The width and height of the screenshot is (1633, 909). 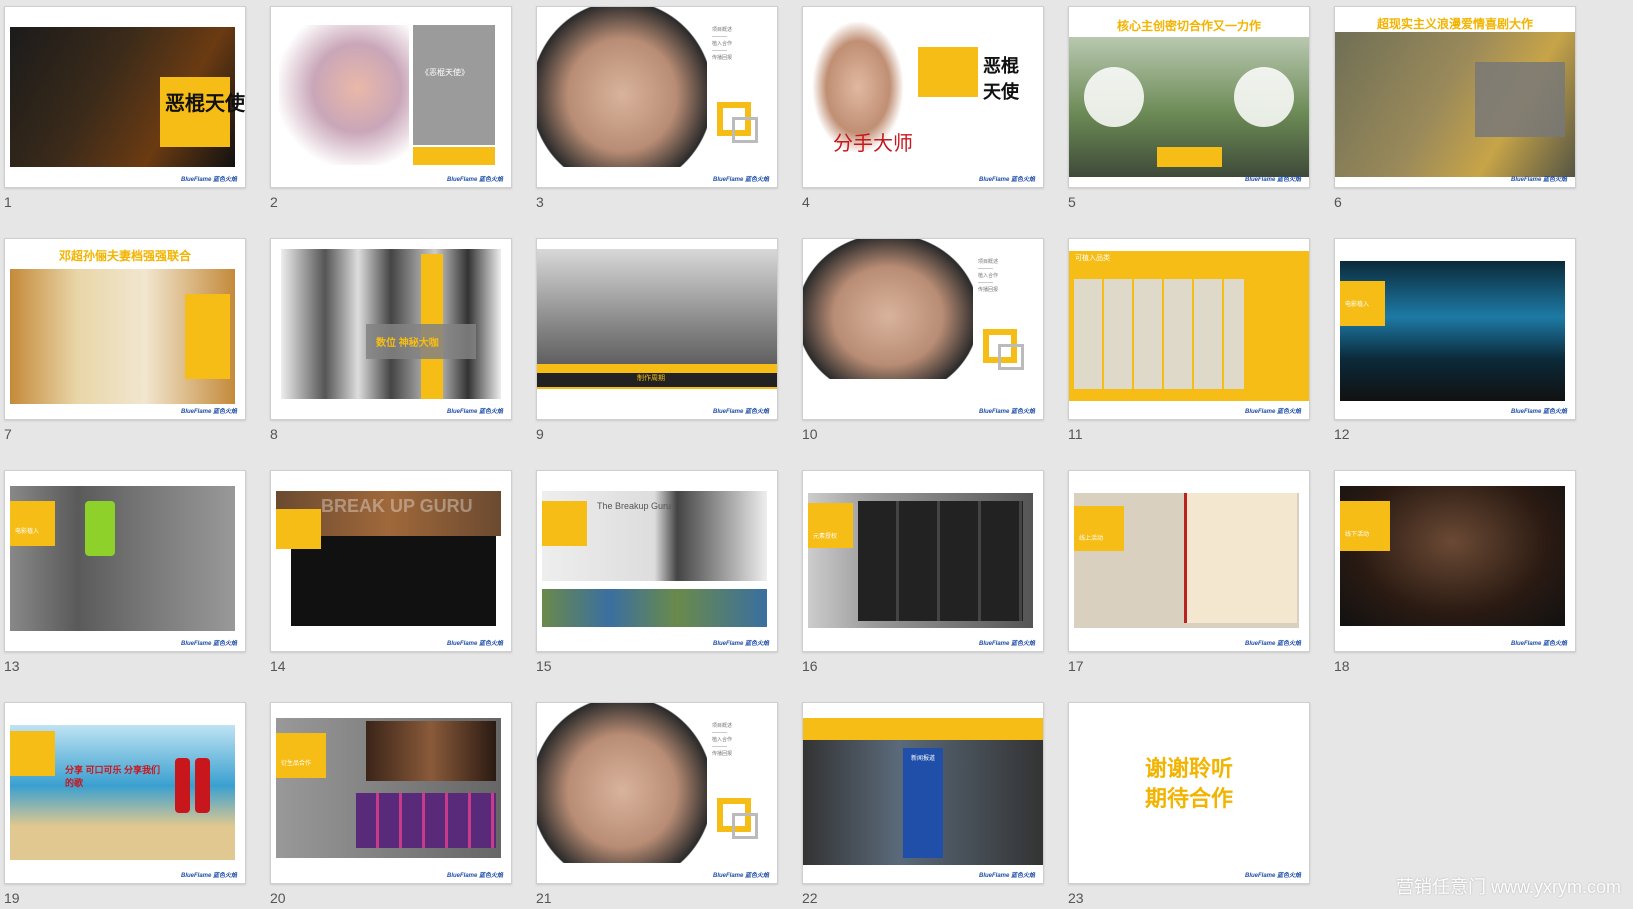 I want to click on slide-number: 5, so click(x=1072, y=202).